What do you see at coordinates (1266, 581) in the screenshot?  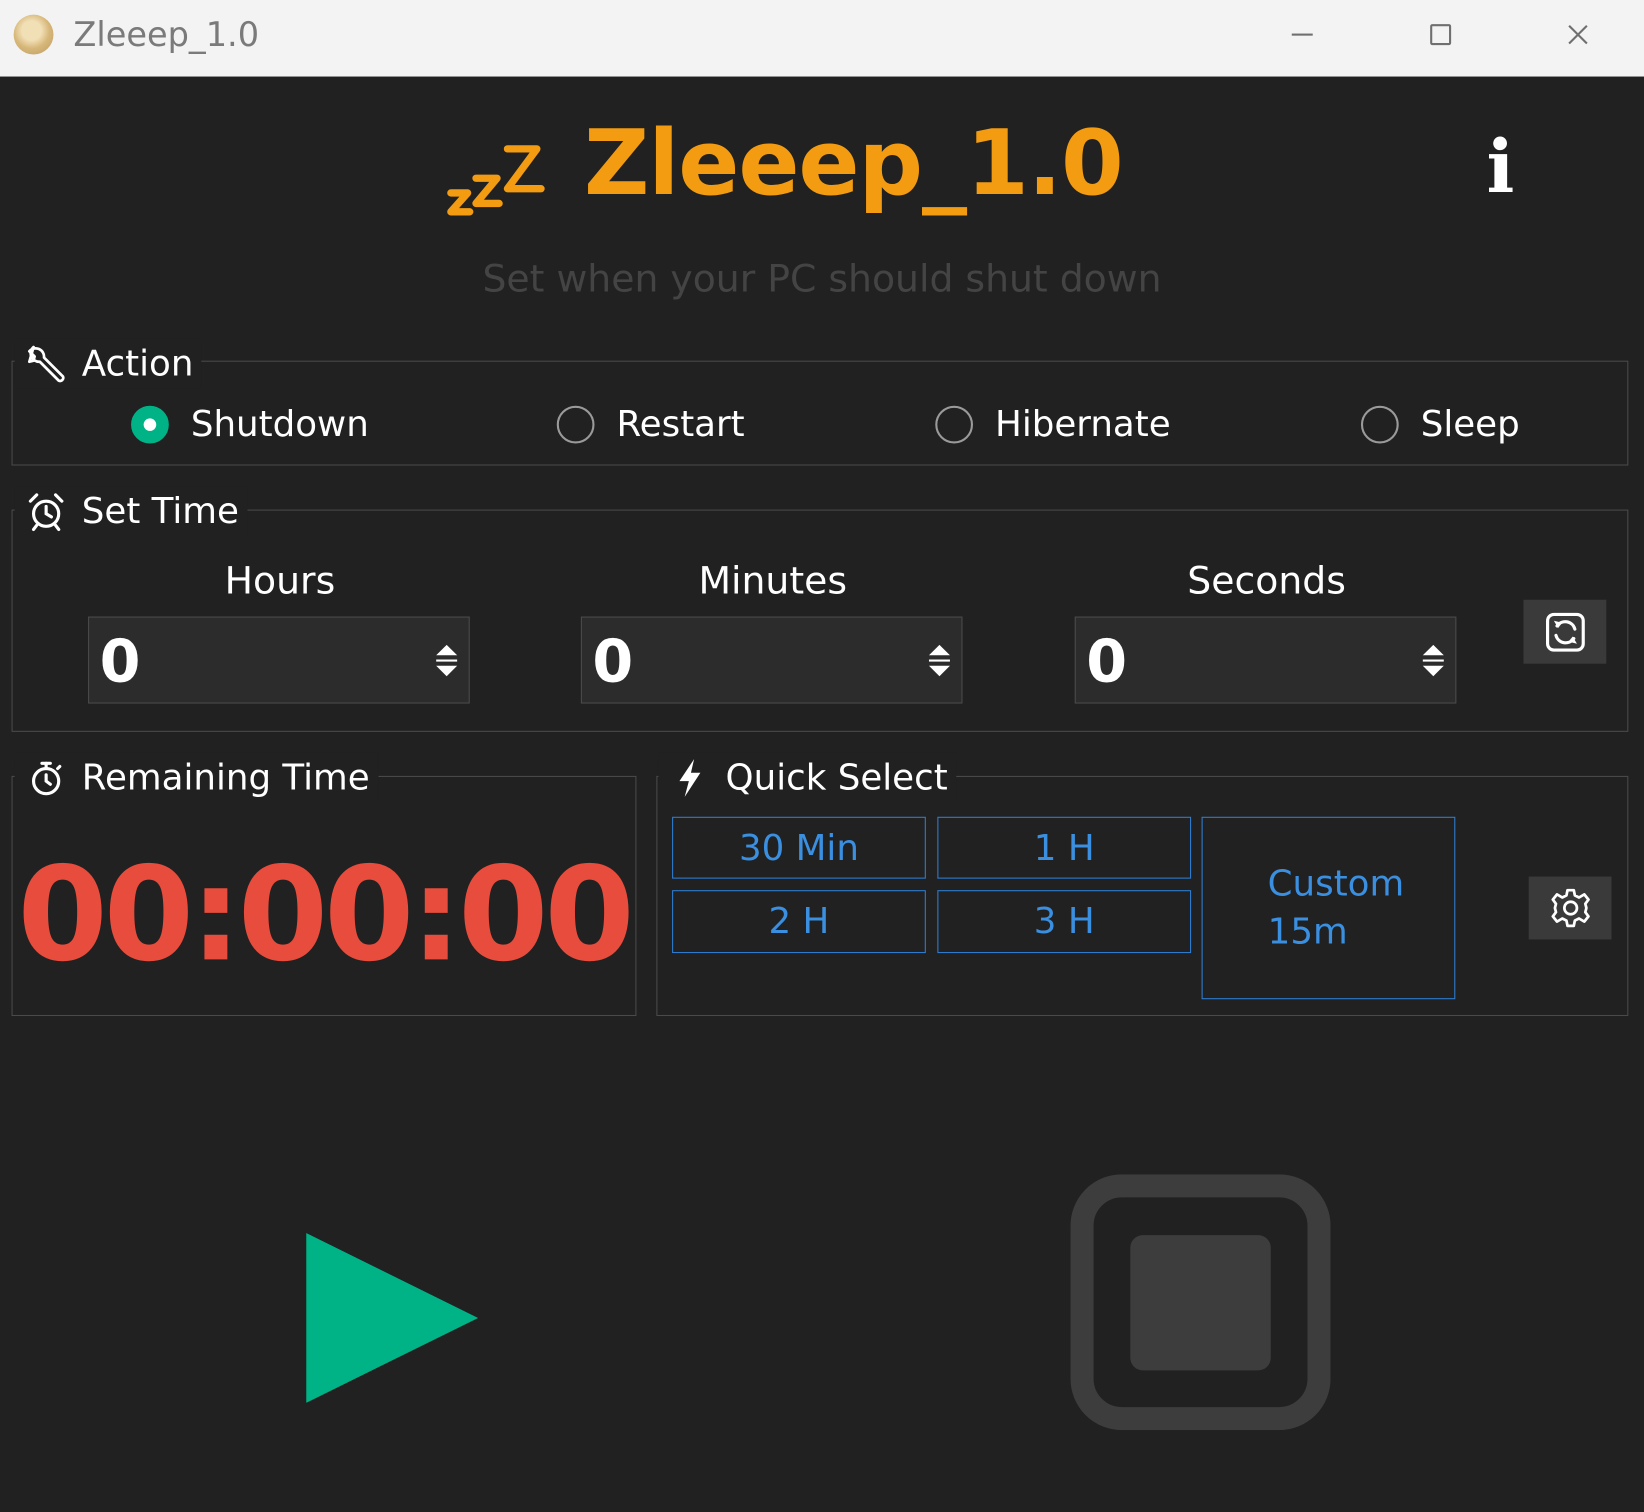 I see `seconds-label: Seconds` at bounding box center [1266, 581].